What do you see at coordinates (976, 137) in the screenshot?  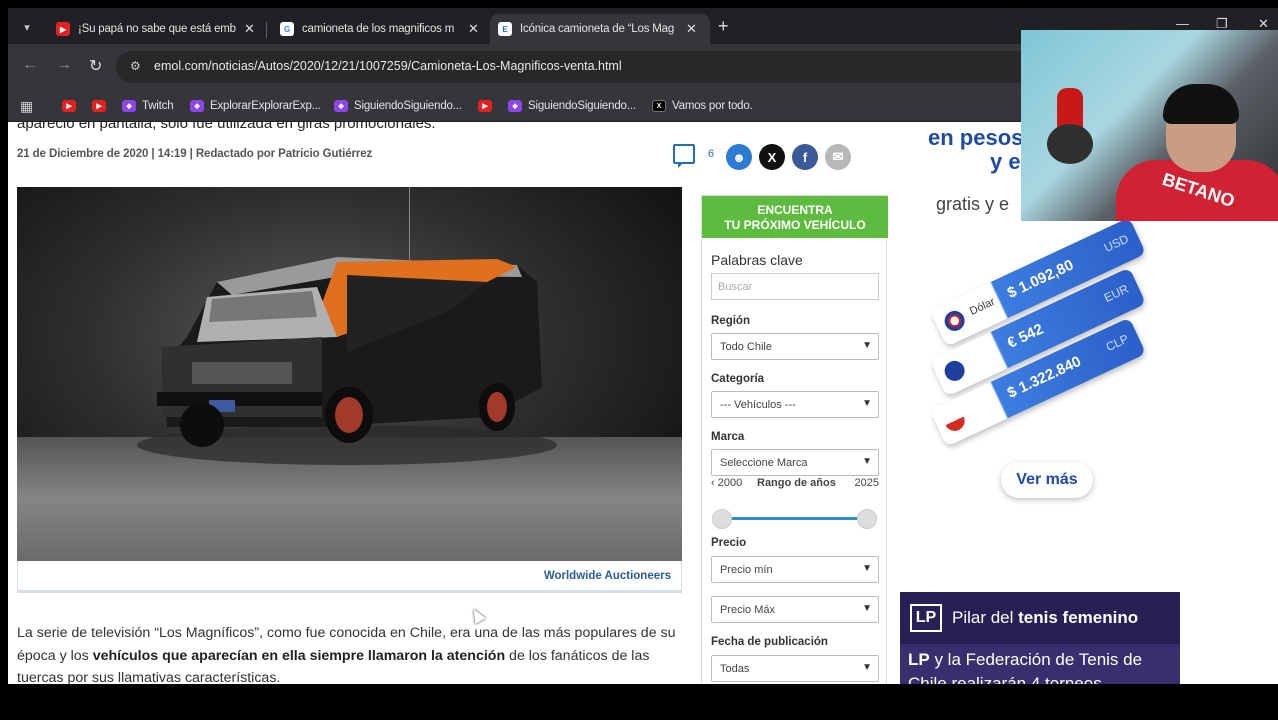 I see `ad-heading-1: en pesos` at bounding box center [976, 137].